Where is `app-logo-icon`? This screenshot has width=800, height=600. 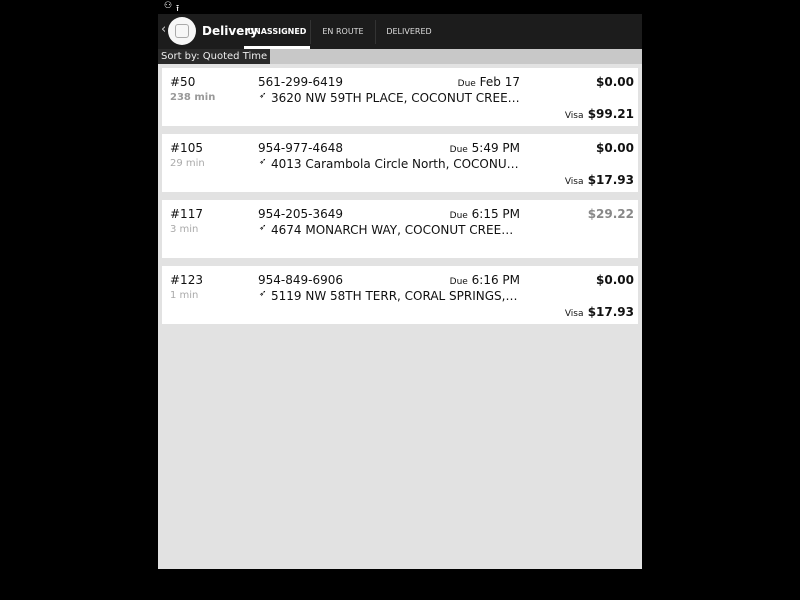
app-logo-icon is located at coordinates (182, 31).